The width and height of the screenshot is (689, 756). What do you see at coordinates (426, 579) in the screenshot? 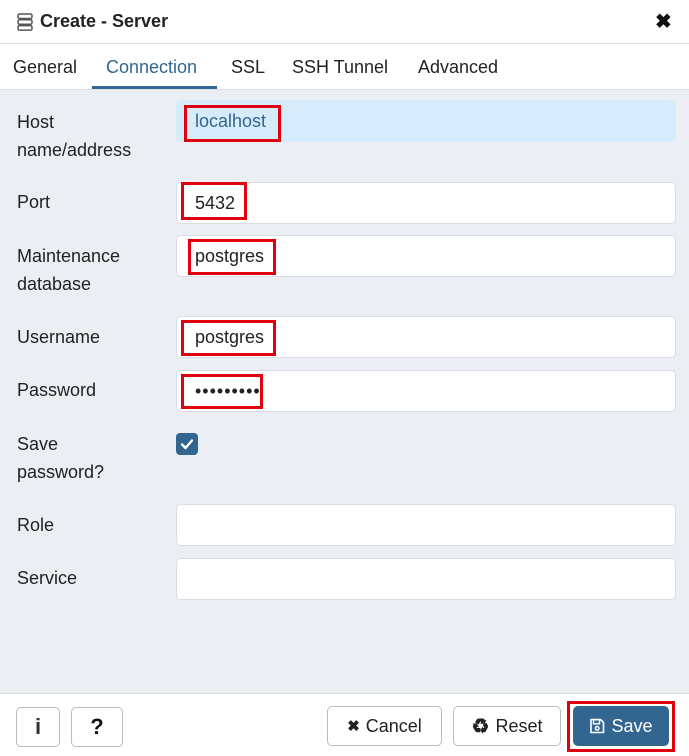
I see `service-input` at bounding box center [426, 579].